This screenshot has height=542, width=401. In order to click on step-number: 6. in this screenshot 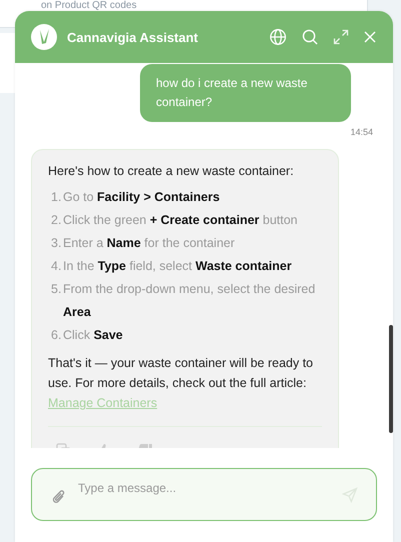, I will do `click(56, 335)`.